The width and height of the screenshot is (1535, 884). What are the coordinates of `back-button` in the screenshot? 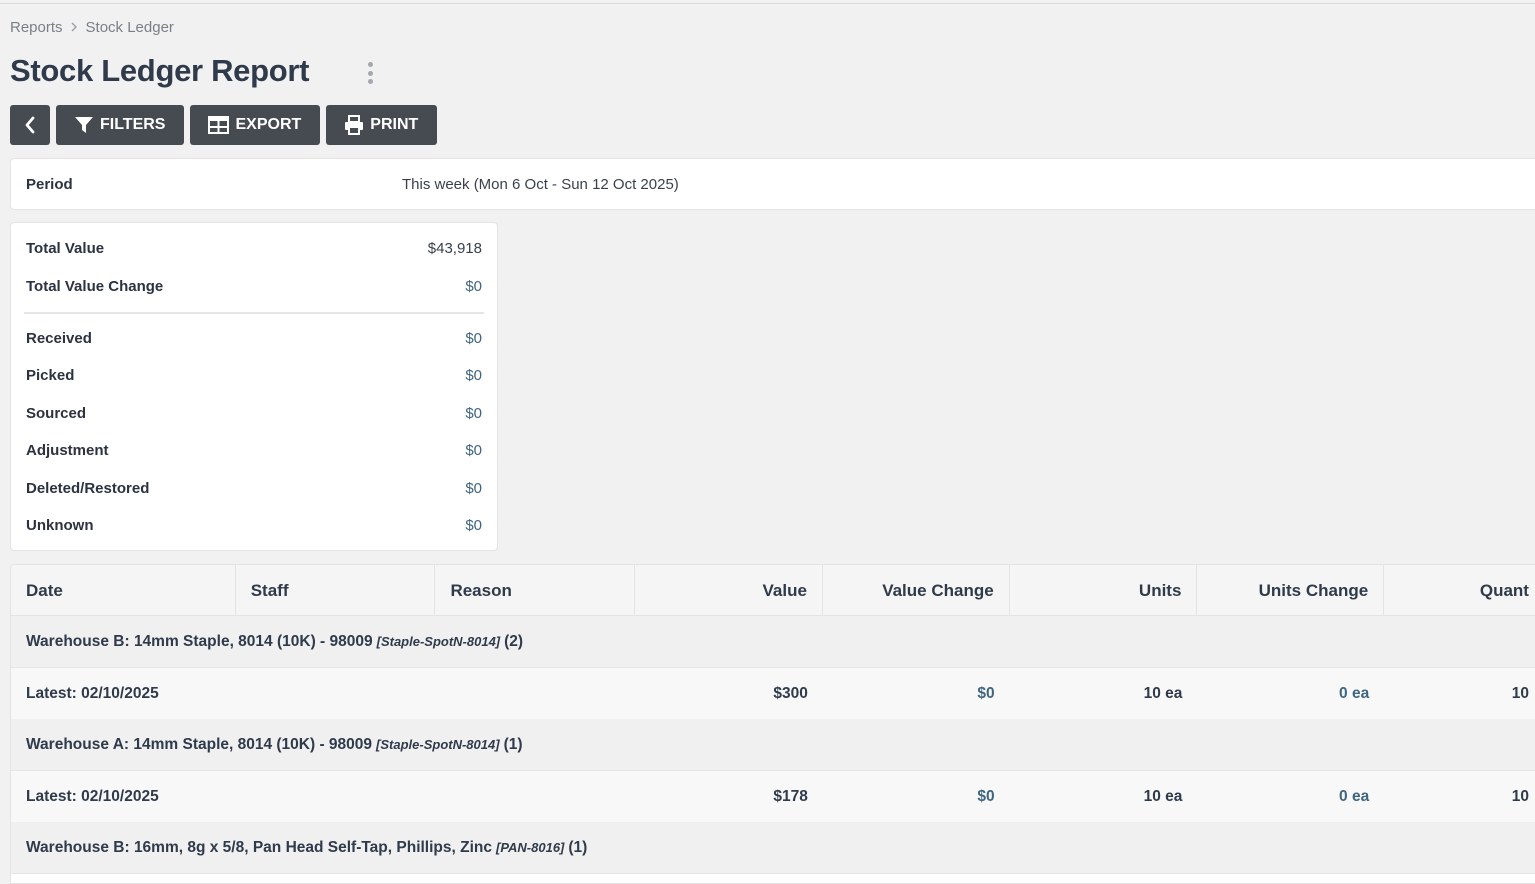 It's located at (30, 125).